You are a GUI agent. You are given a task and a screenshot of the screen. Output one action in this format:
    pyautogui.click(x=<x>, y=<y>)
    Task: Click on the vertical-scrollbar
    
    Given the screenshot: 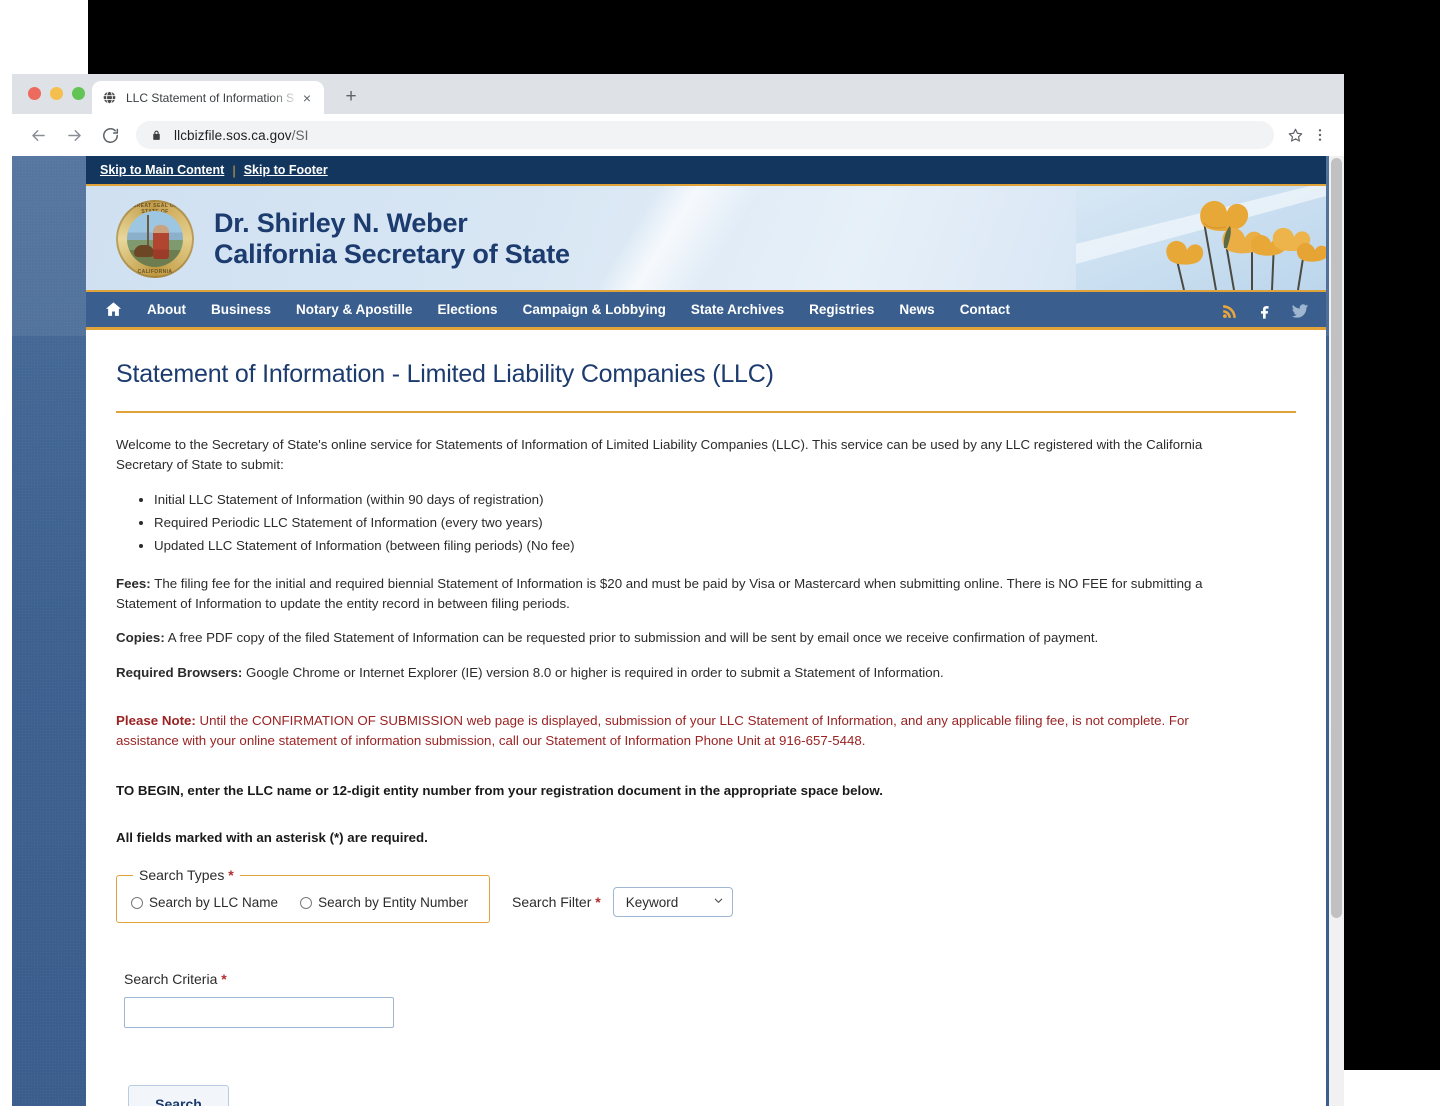 What is the action you would take?
    pyautogui.click(x=1336, y=631)
    